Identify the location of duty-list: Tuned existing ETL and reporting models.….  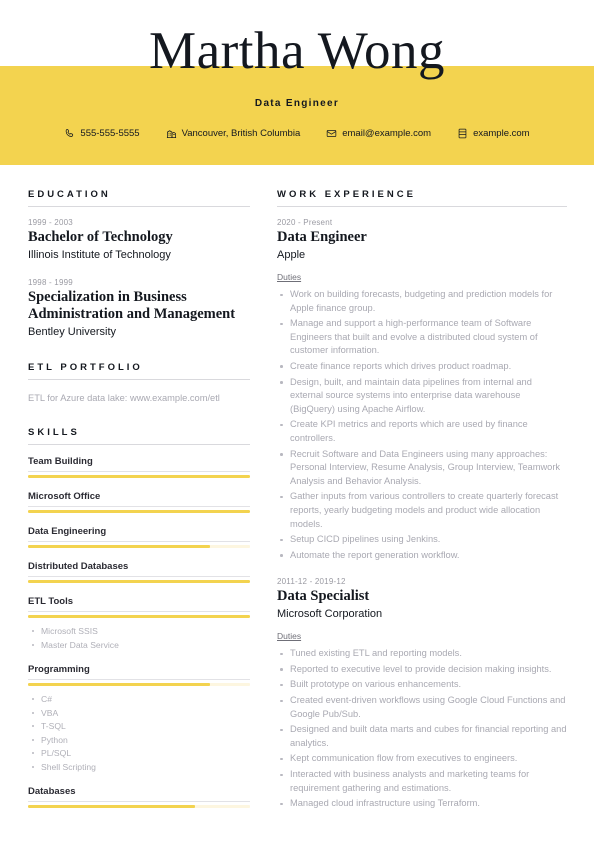
(422, 729).